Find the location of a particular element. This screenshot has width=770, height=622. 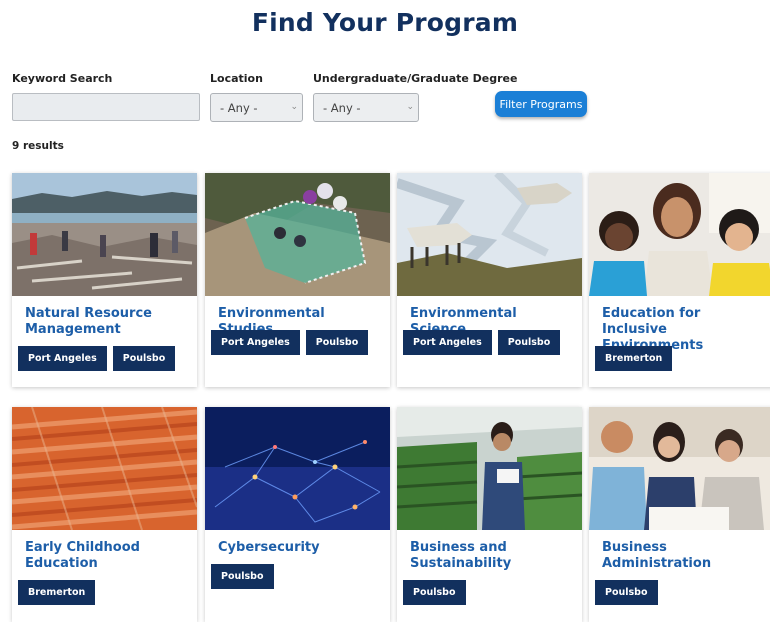

program-image-greenhouse is located at coordinates (489, 468).